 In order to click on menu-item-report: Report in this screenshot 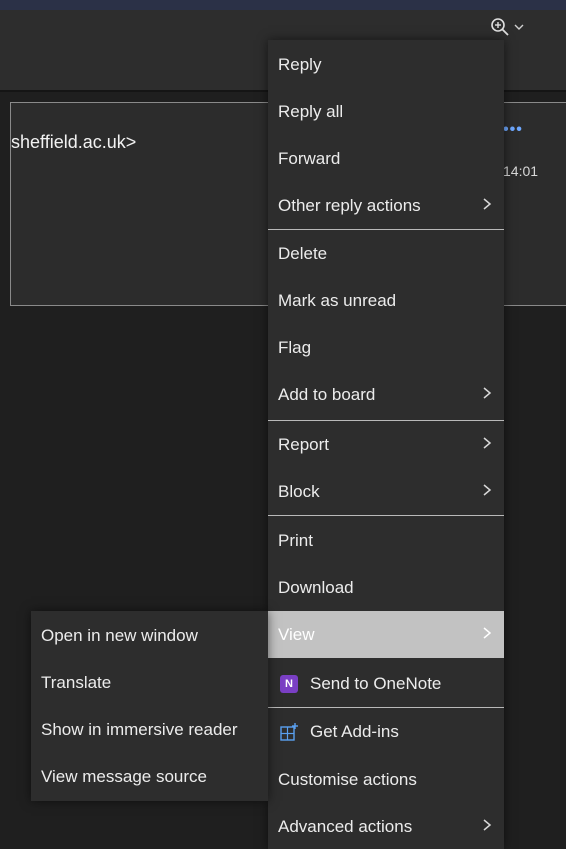, I will do `click(386, 444)`.